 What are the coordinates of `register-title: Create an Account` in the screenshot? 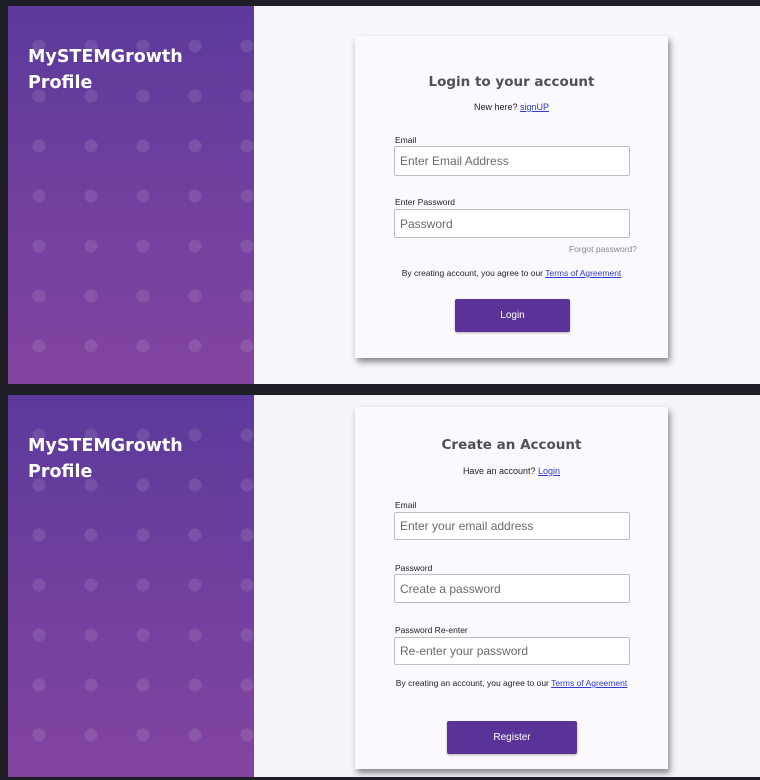 It's located at (511, 445).